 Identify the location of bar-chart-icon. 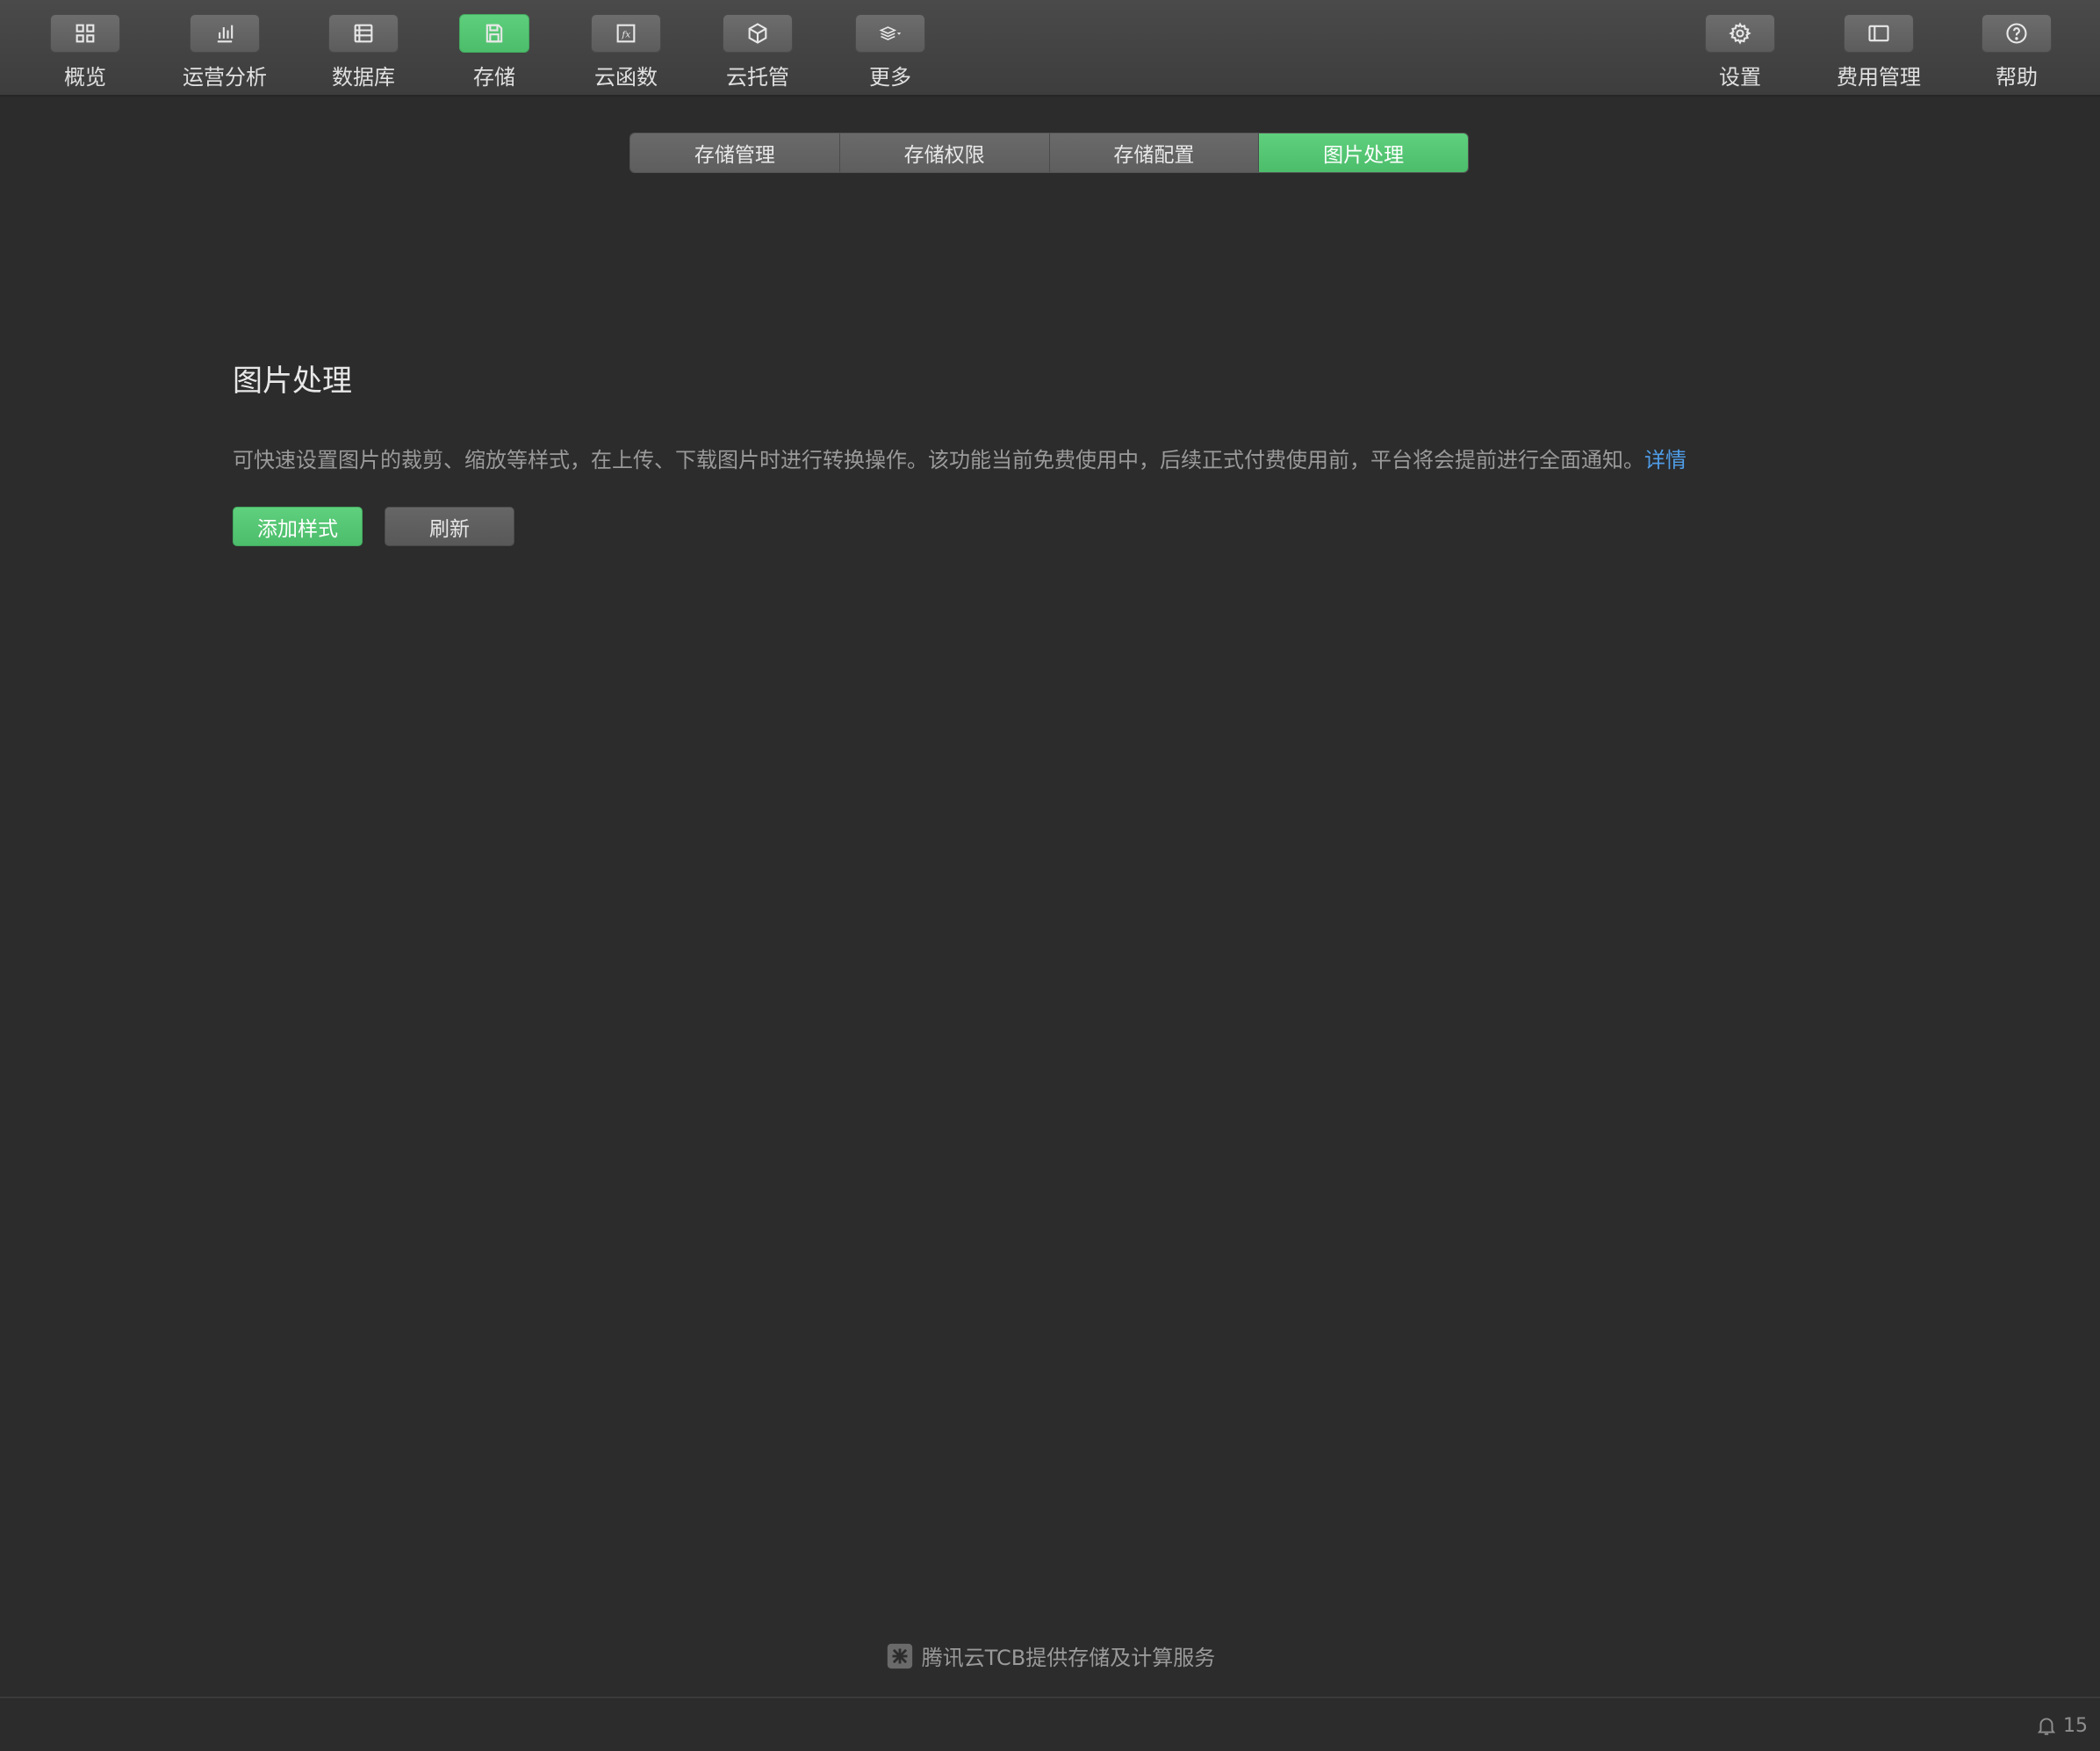
(226, 34).